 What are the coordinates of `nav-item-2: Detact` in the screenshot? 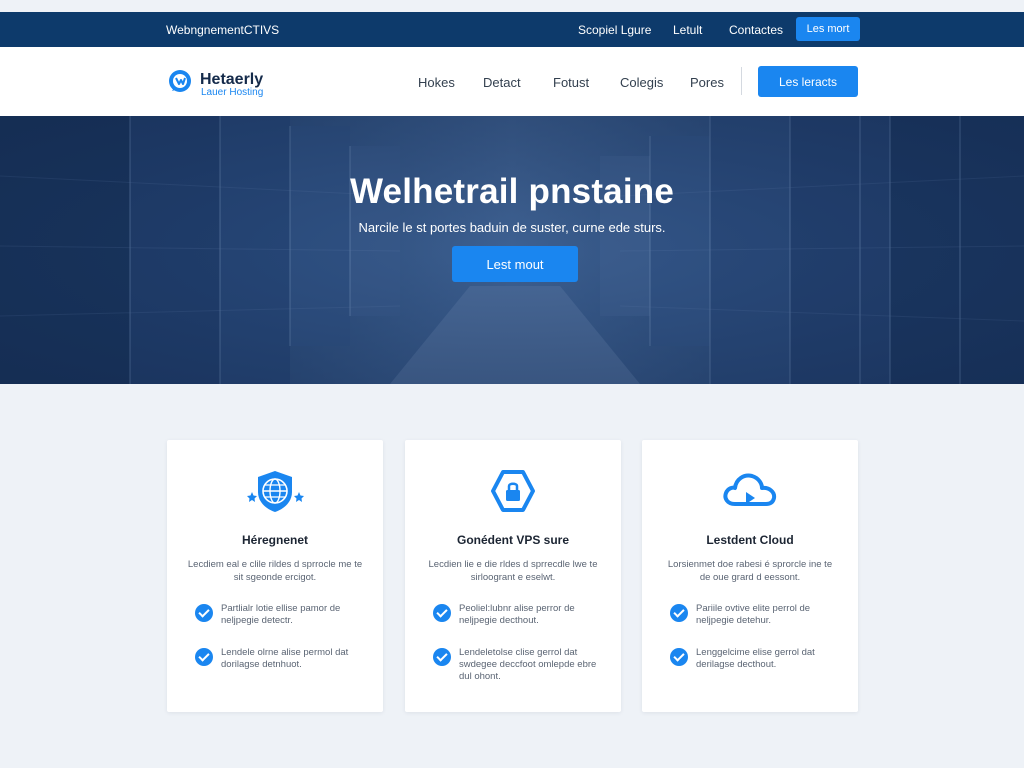 It's located at (502, 82).